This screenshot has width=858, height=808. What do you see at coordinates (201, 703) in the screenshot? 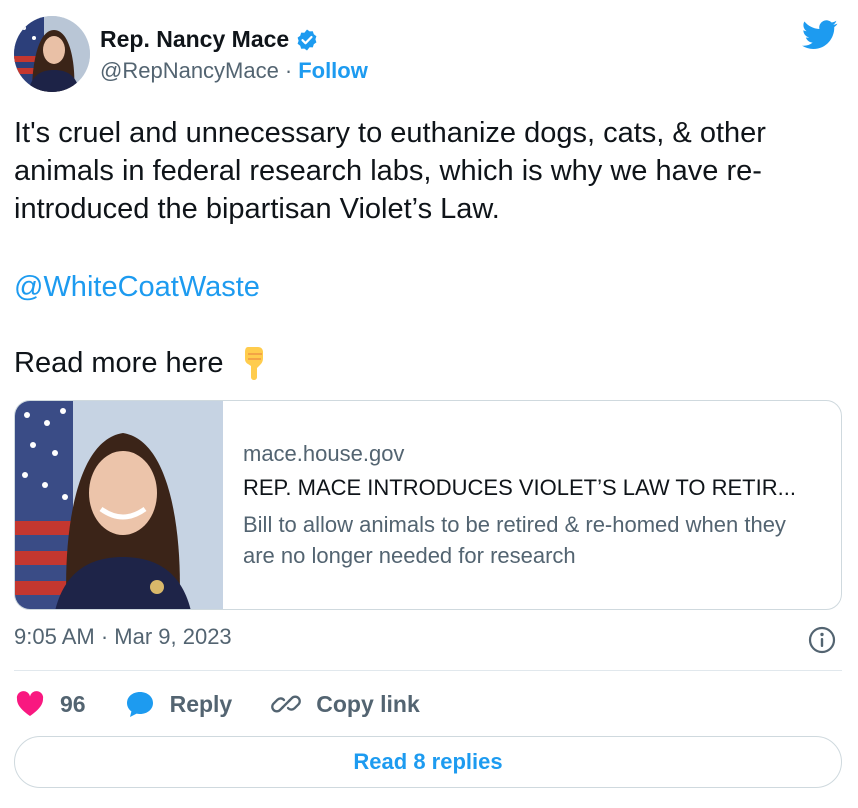
I see `reply-label: Reply` at bounding box center [201, 703].